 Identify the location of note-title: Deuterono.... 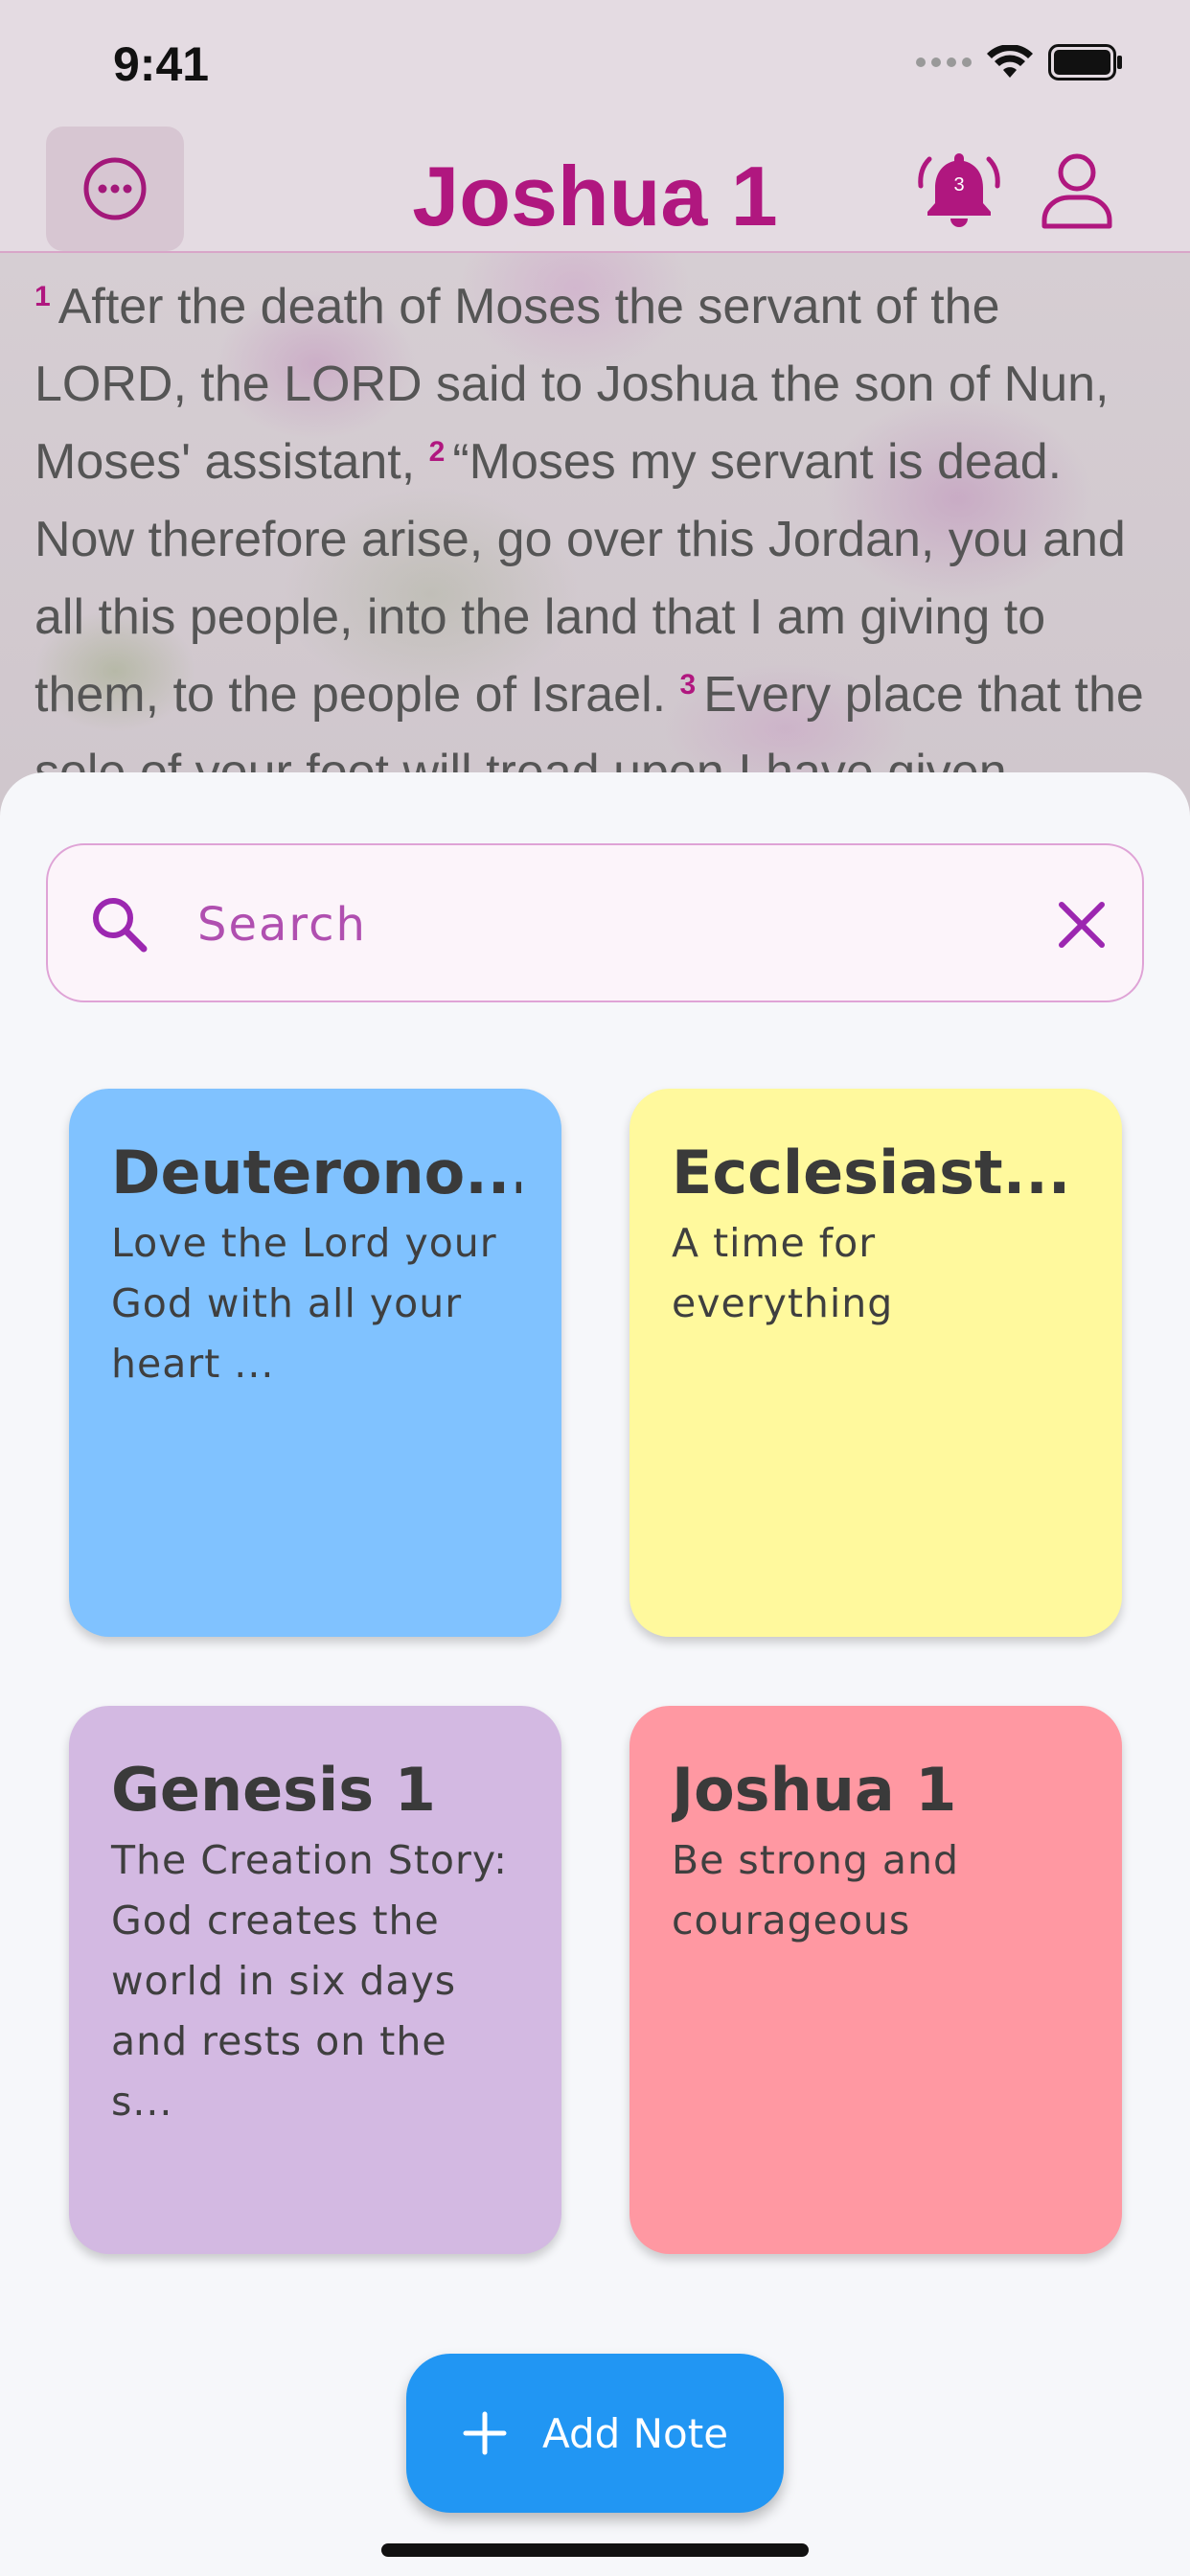
(316, 1173).